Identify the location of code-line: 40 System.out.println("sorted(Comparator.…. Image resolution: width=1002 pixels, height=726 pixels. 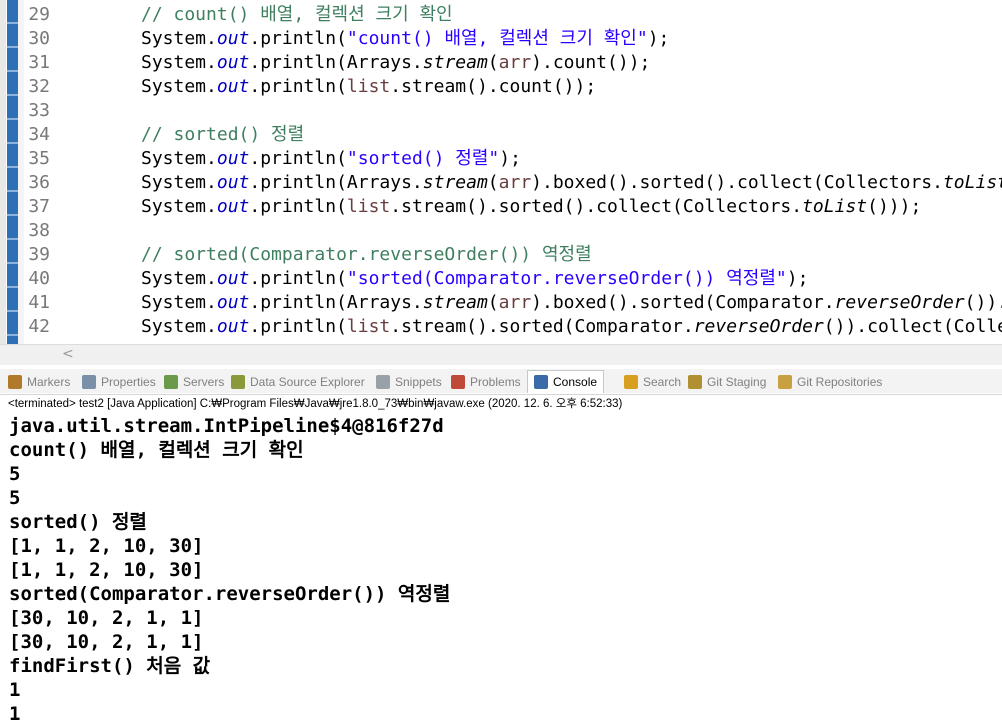
(501, 279).